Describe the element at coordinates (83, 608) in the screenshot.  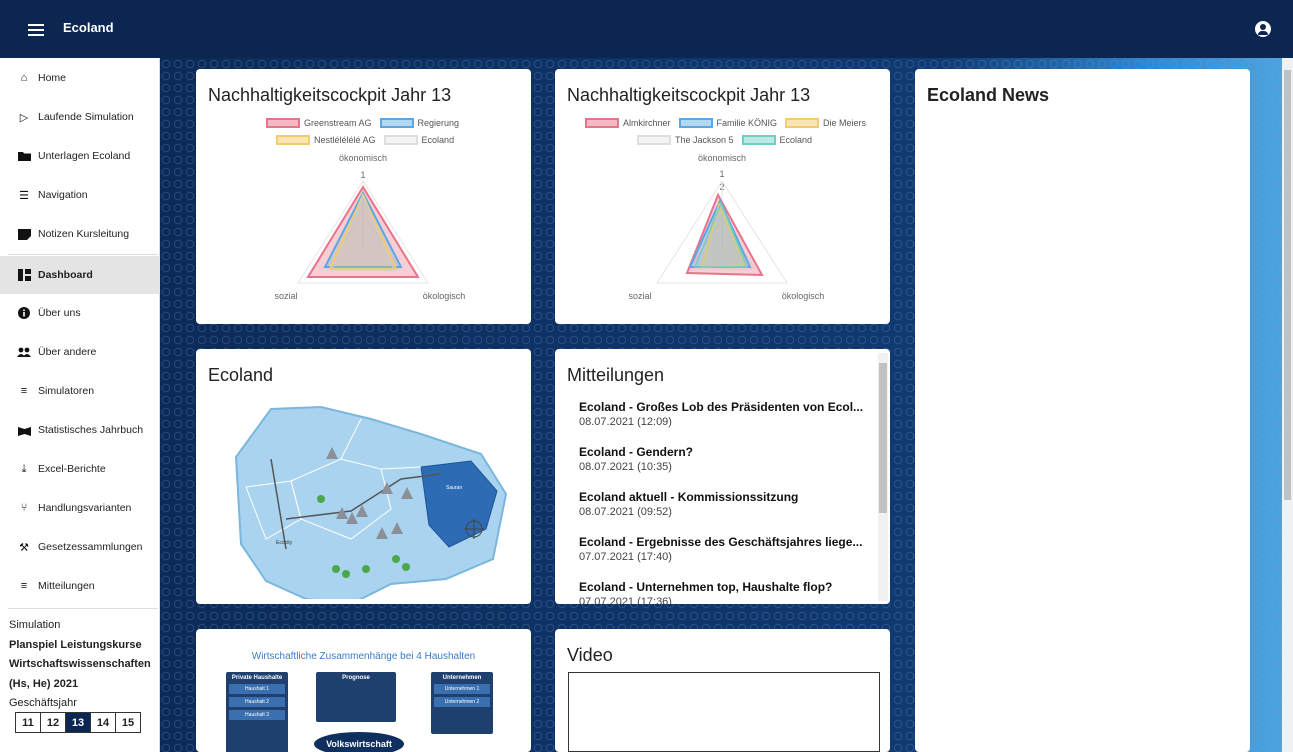
I see `sidebar-divider` at that location.